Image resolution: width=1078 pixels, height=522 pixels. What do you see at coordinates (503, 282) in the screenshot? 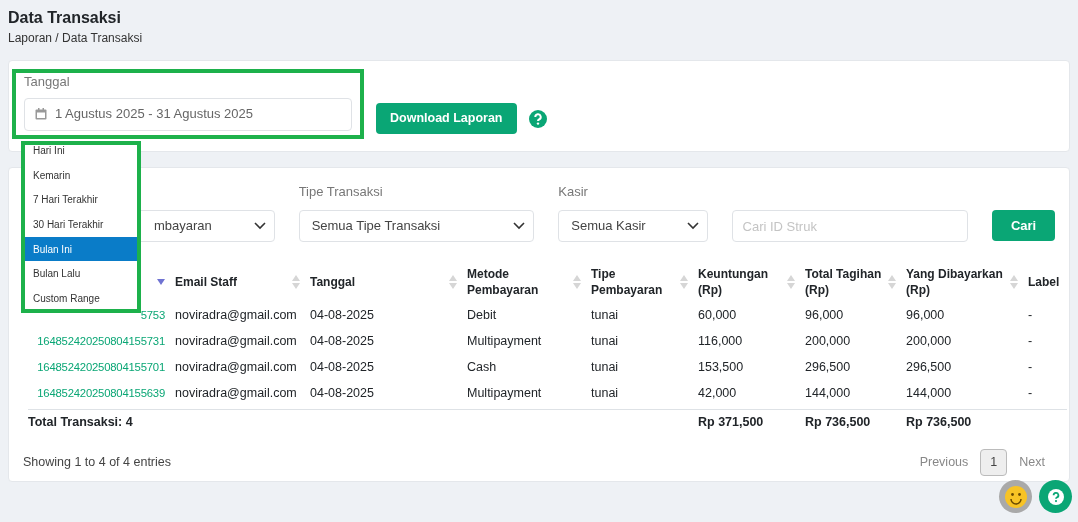
I see `column-header: Metode Pembayaran` at bounding box center [503, 282].